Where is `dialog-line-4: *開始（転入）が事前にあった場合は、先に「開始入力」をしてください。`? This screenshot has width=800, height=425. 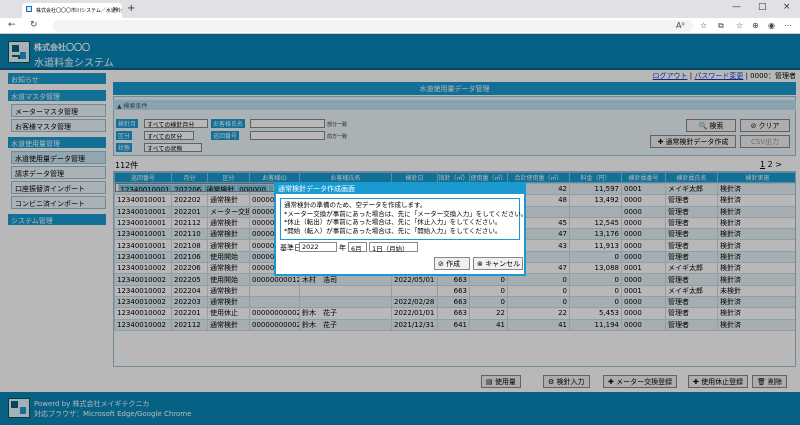
dialog-line-4: *開始（転入）が事前にあった場合は、先に「開始入力」をしてください。 is located at coordinates (393, 230).